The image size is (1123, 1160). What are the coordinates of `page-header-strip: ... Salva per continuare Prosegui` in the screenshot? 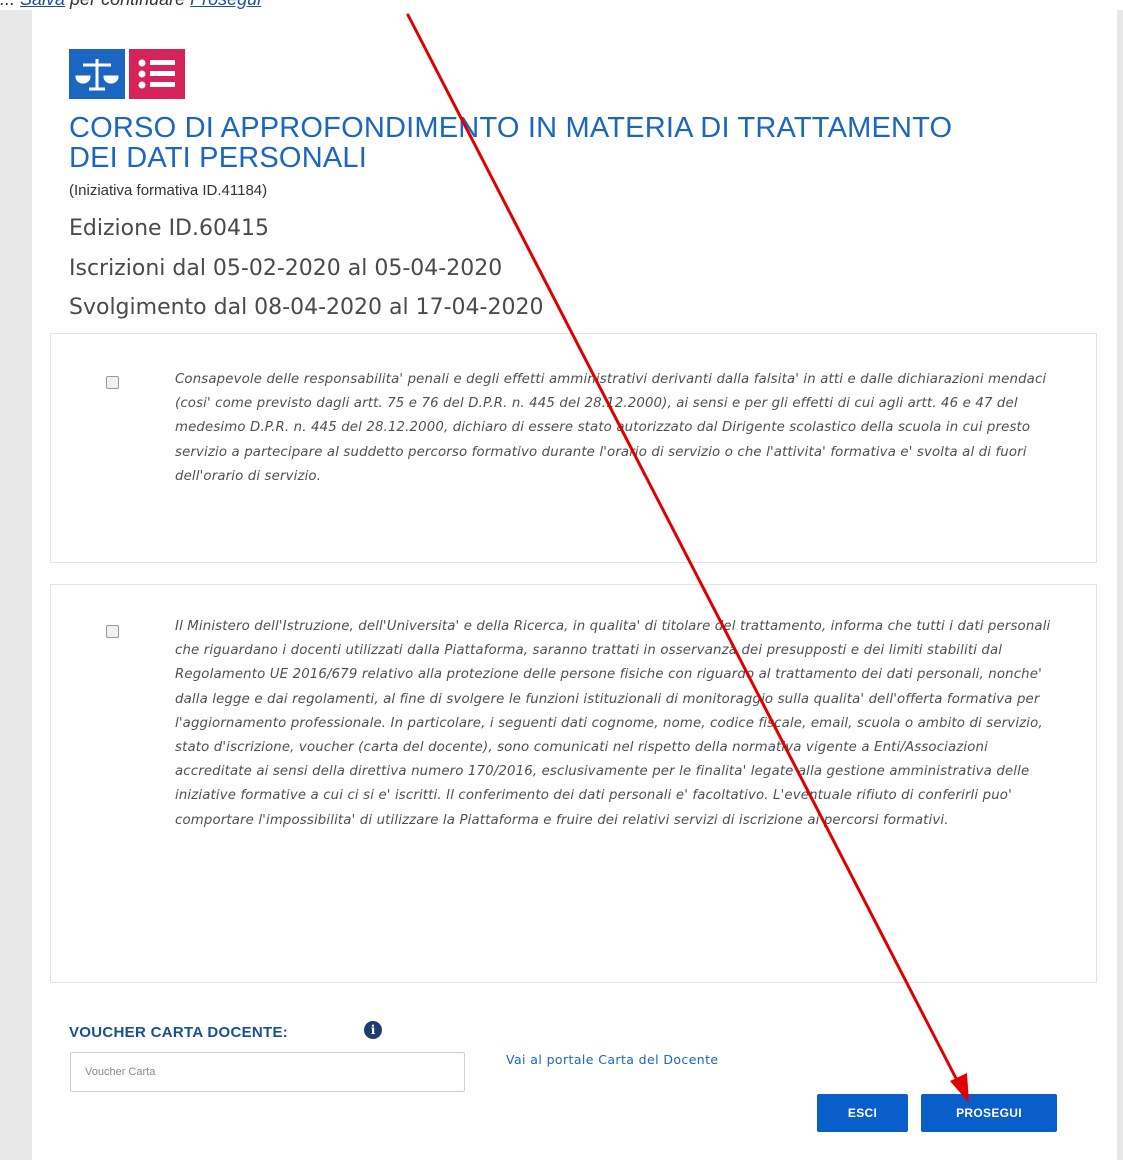 It's located at (561, 5).